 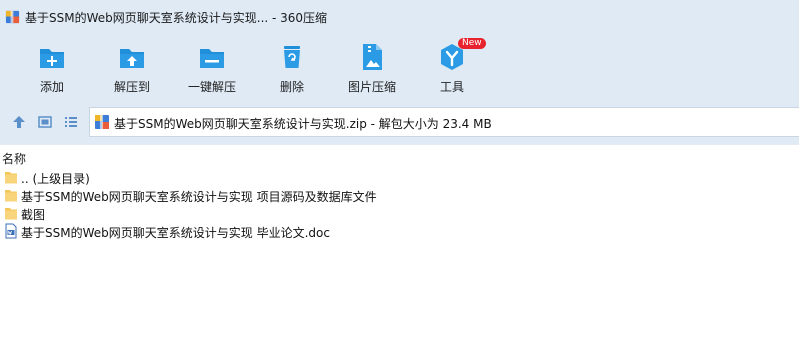 What do you see at coordinates (372, 57) in the screenshot?
I see `image-compress-icon` at bounding box center [372, 57].